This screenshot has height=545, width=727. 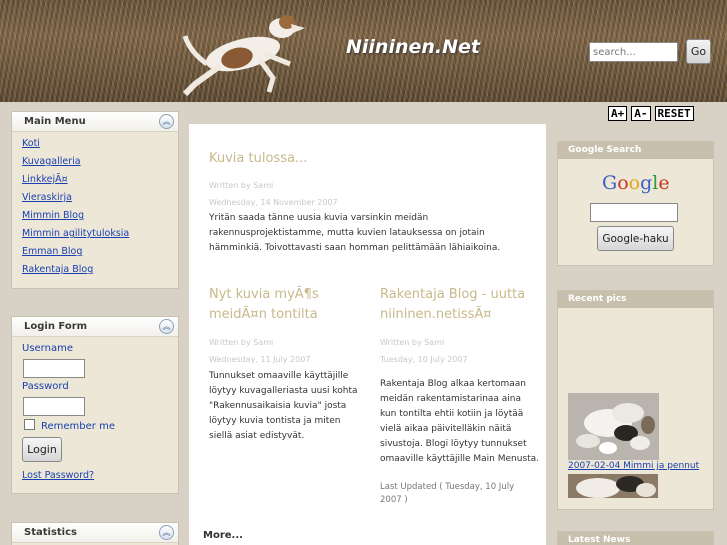 What do you see at coordinates (283, 305) in the screenshot?
I see `article-title: Nyt kuvia myÃ¶s meidÃ¤n tontilta` at bounding box center [283, 305].